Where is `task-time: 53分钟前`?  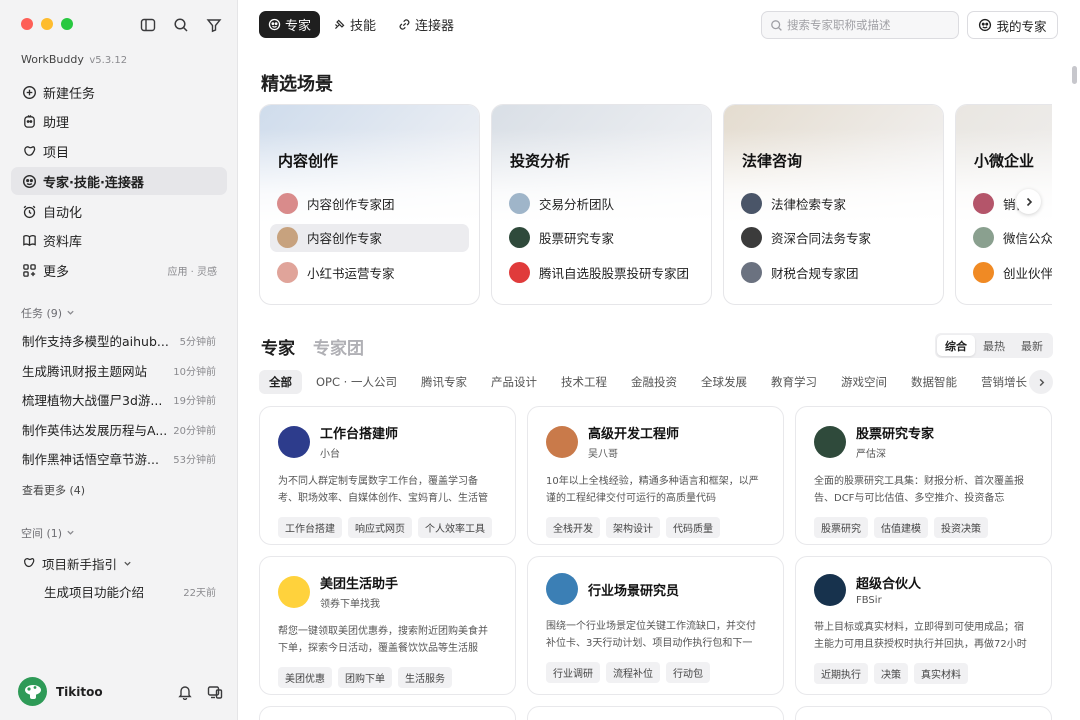
task-time: 53分钟前 is located at coordinates (194, 461).